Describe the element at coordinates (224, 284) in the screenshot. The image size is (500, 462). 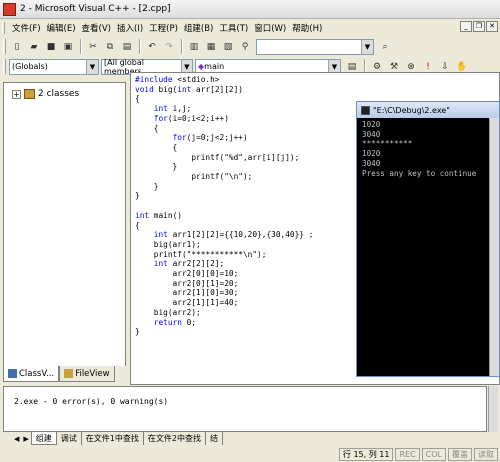
I see `code-line: arr2[0][1]=20;` at that location.